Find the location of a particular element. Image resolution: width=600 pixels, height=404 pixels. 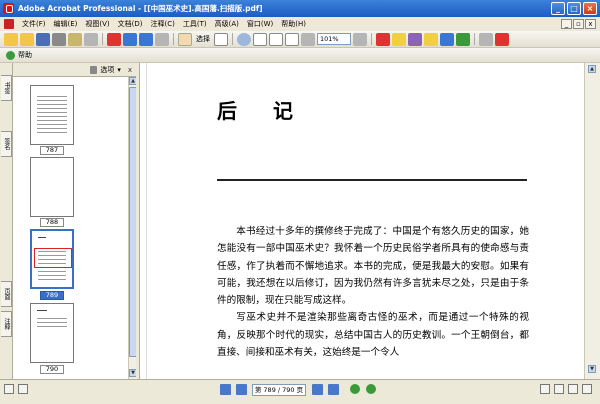

page-layout-icon is located at coordinates (9, 389).